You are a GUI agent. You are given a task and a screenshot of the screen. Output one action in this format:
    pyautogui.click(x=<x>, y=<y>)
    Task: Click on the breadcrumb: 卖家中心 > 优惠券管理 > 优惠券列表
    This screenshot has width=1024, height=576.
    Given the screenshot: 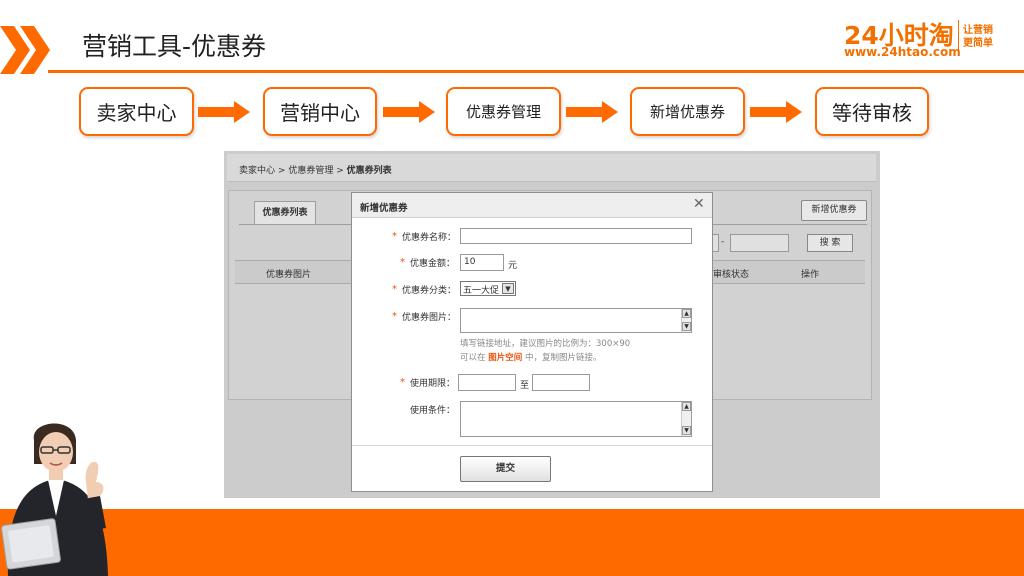 What is the action you would take?
    pyautogui.click(x=551, y=168)
    